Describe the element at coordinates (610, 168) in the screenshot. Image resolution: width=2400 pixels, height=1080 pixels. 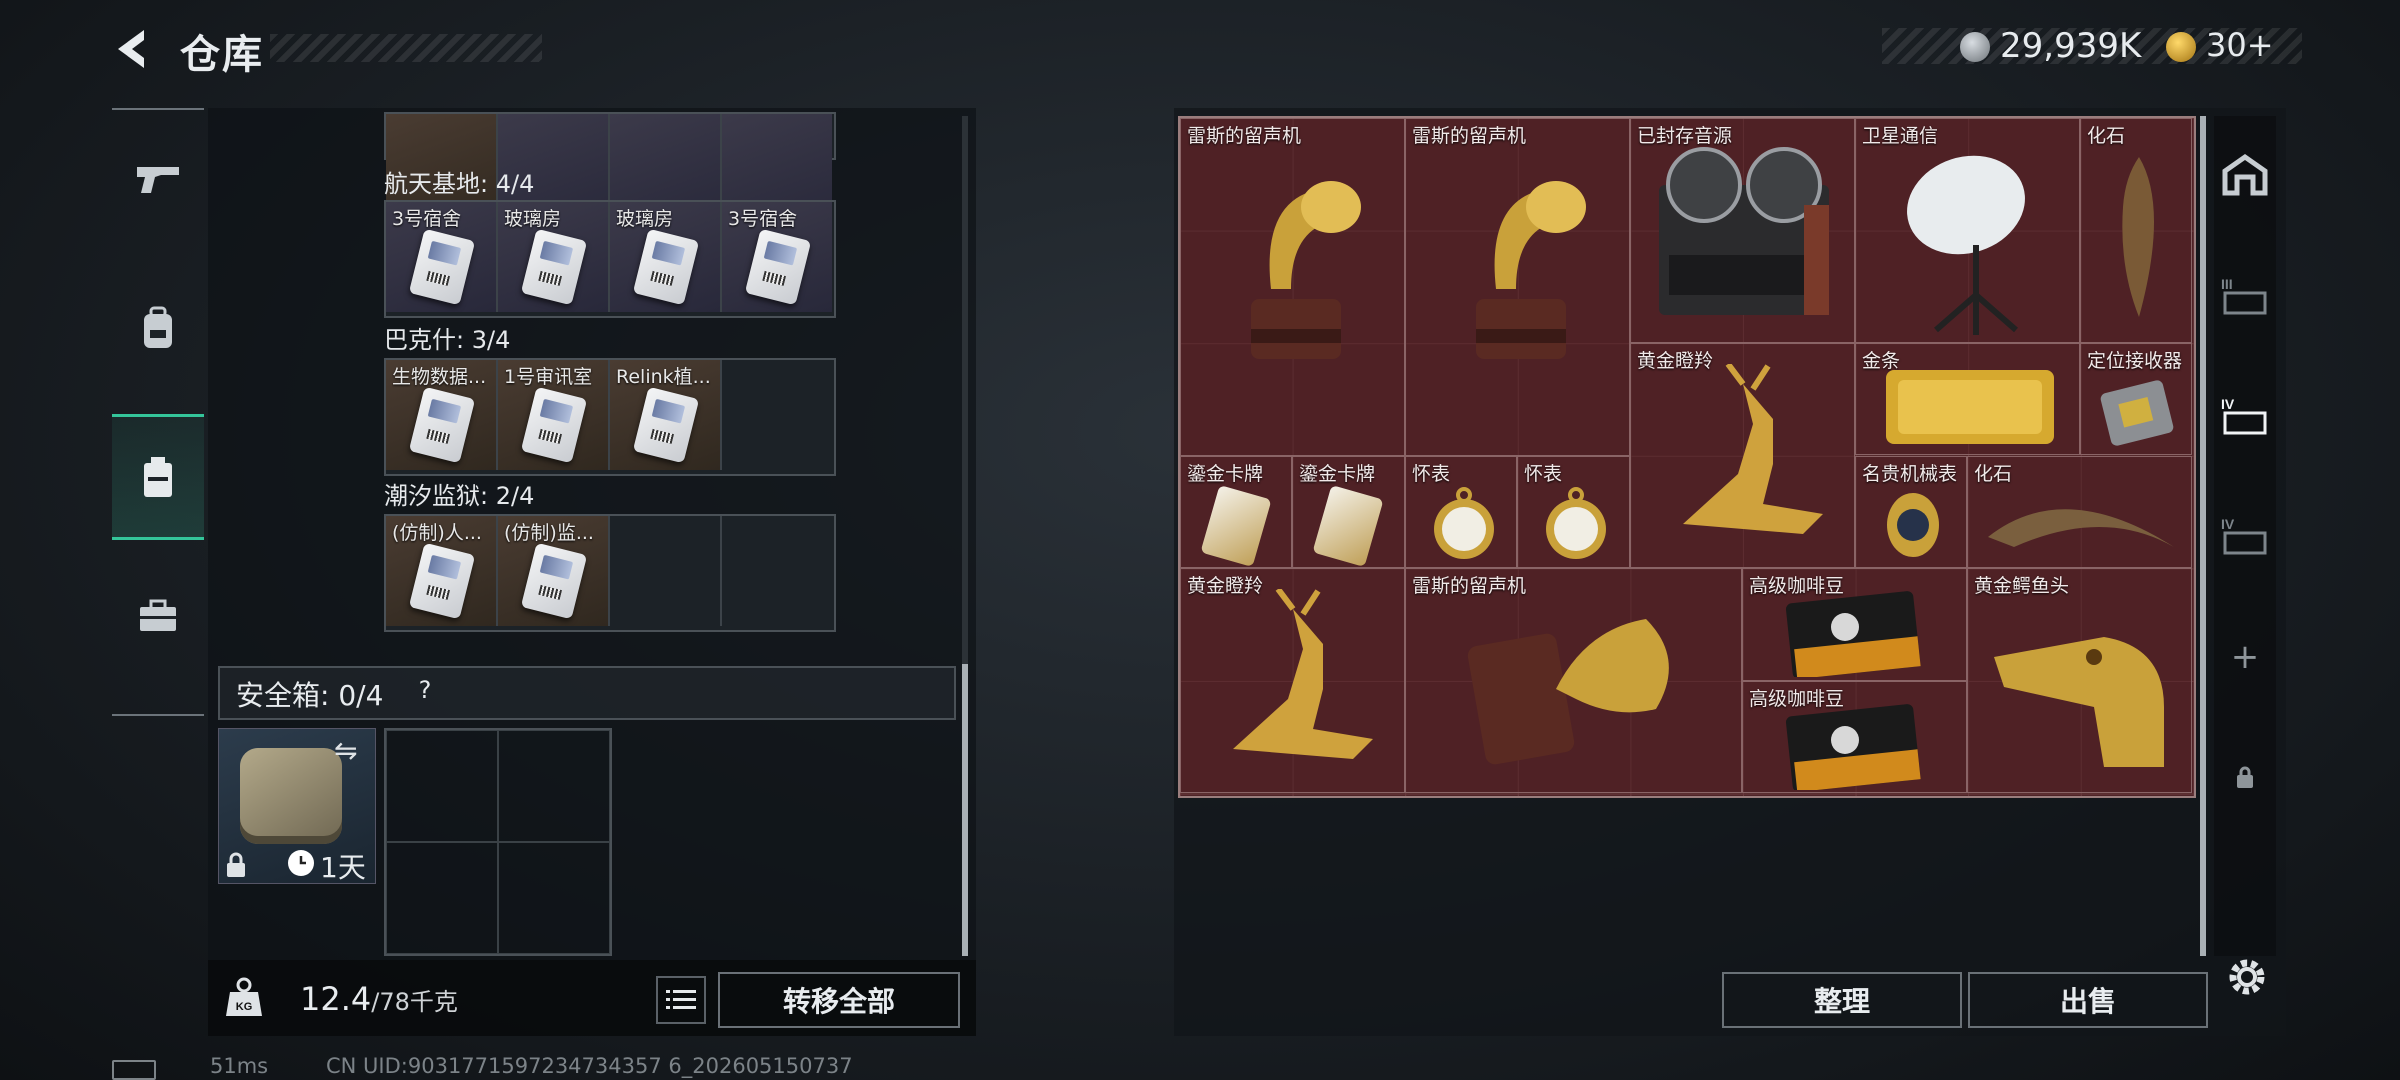
I see `partial-card-grid` at that location.